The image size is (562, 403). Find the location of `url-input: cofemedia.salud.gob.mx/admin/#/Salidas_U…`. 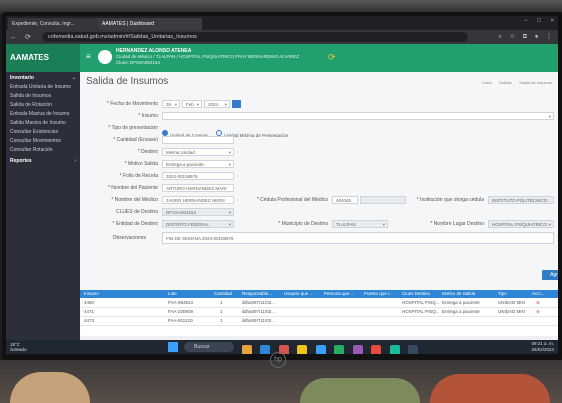

url-input: cofemedia.salud.gob.mx/admin/#/Salidas_U… is located at coordinates (255, 37).